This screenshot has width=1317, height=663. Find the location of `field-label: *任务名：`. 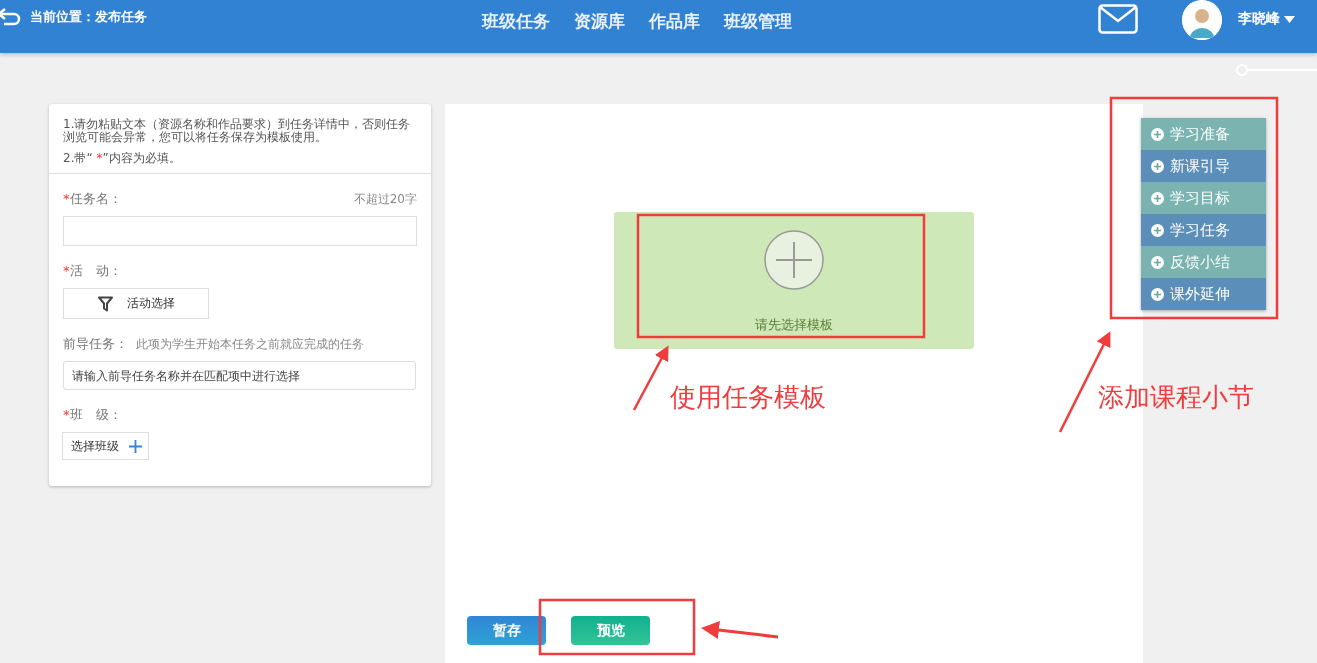

field-label: *任务名： is located at coordinates (92, 199).